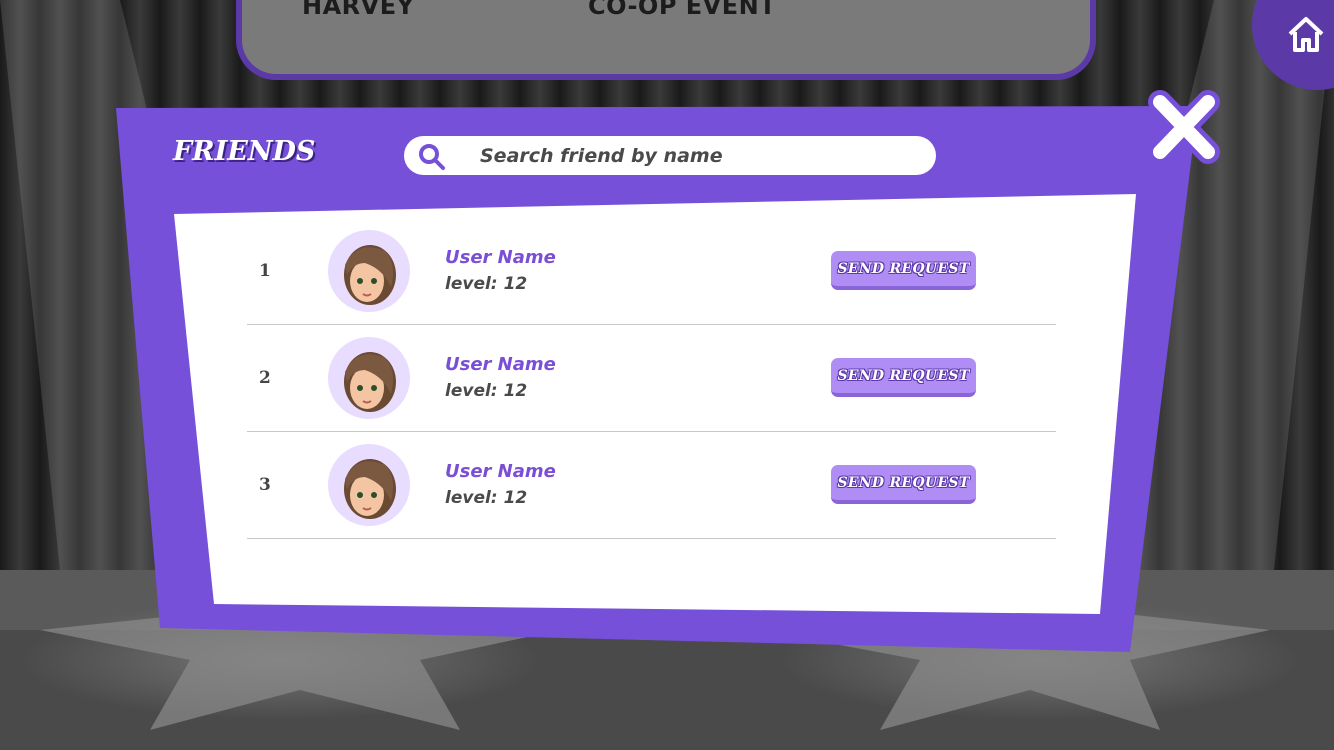  What do you see at coordinates (265, 271) in the screenshot?
I see `rank-number: 1` at bounding box center [265, 271].